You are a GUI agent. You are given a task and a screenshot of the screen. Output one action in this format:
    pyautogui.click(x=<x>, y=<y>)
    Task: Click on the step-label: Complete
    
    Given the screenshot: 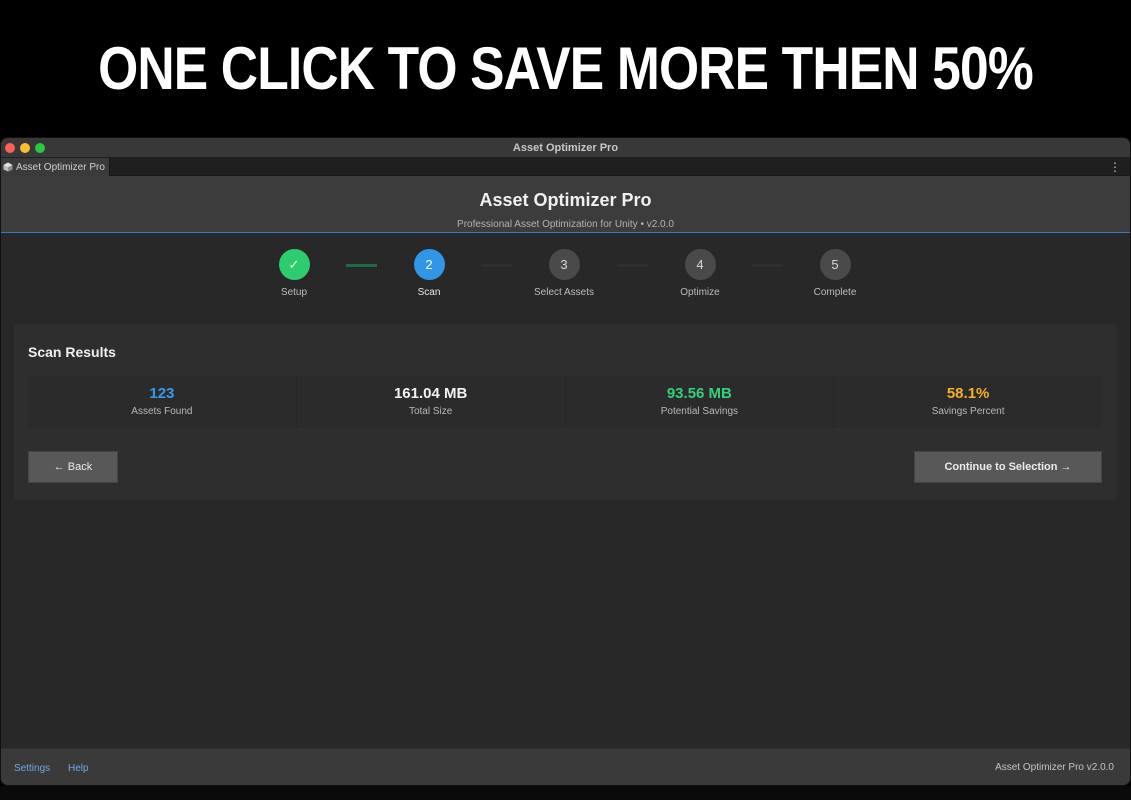 What is the action you would take?
    pyautogui.click(x=835, y=292)
    